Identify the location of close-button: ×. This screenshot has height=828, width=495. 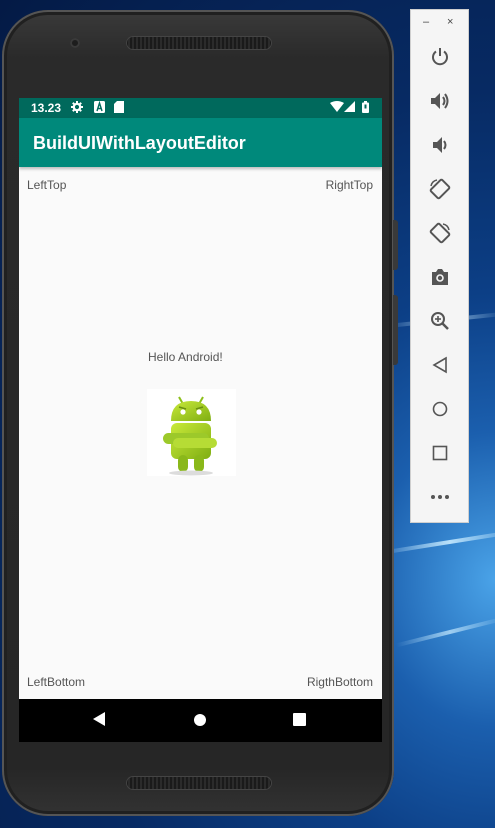
(450, 22).